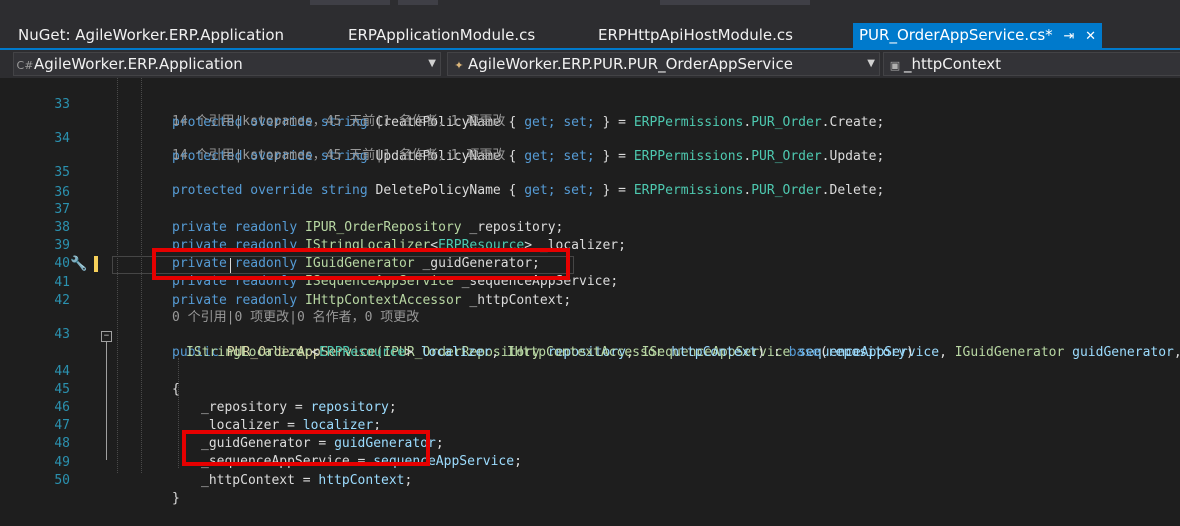 The height and width of the screenshot is (526, 1180). I want to click on code-line-50: 50 }, so click(590, 480).